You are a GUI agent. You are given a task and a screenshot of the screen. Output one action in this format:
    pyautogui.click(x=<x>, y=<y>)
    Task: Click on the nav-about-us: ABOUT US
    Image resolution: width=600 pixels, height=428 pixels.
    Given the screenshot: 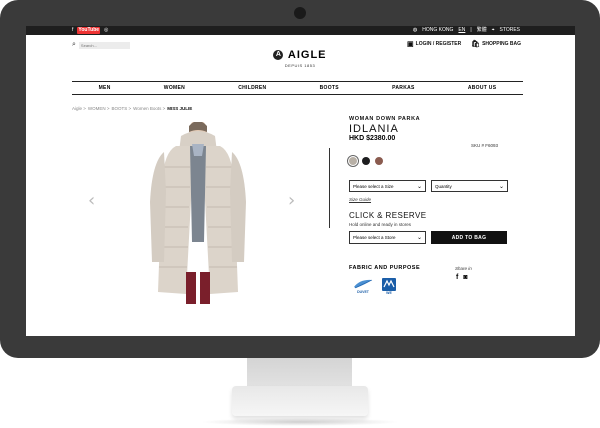 What is the action you would take?
    pyautogui.click(x=482, y=88)
    